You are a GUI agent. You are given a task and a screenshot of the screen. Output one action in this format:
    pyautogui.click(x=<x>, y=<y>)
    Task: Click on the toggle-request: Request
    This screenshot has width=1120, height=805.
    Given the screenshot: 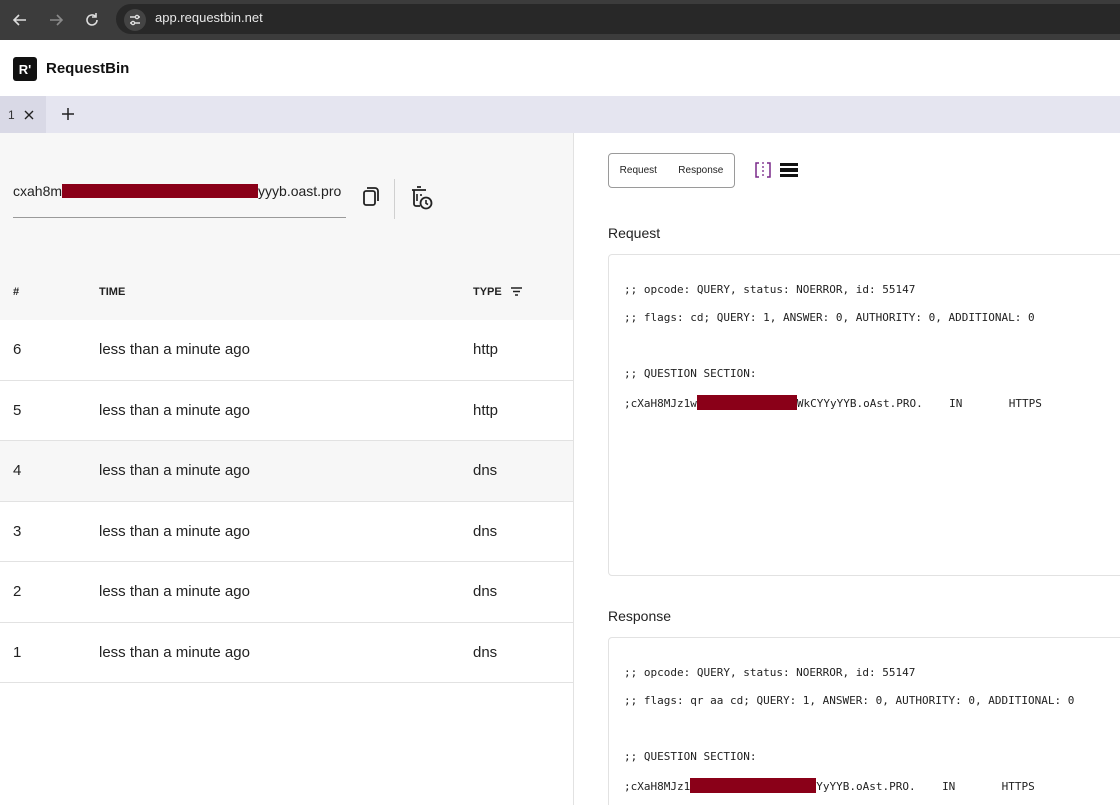 What is the action you would take?
    pyautogui.click(x=638, y=170)
    